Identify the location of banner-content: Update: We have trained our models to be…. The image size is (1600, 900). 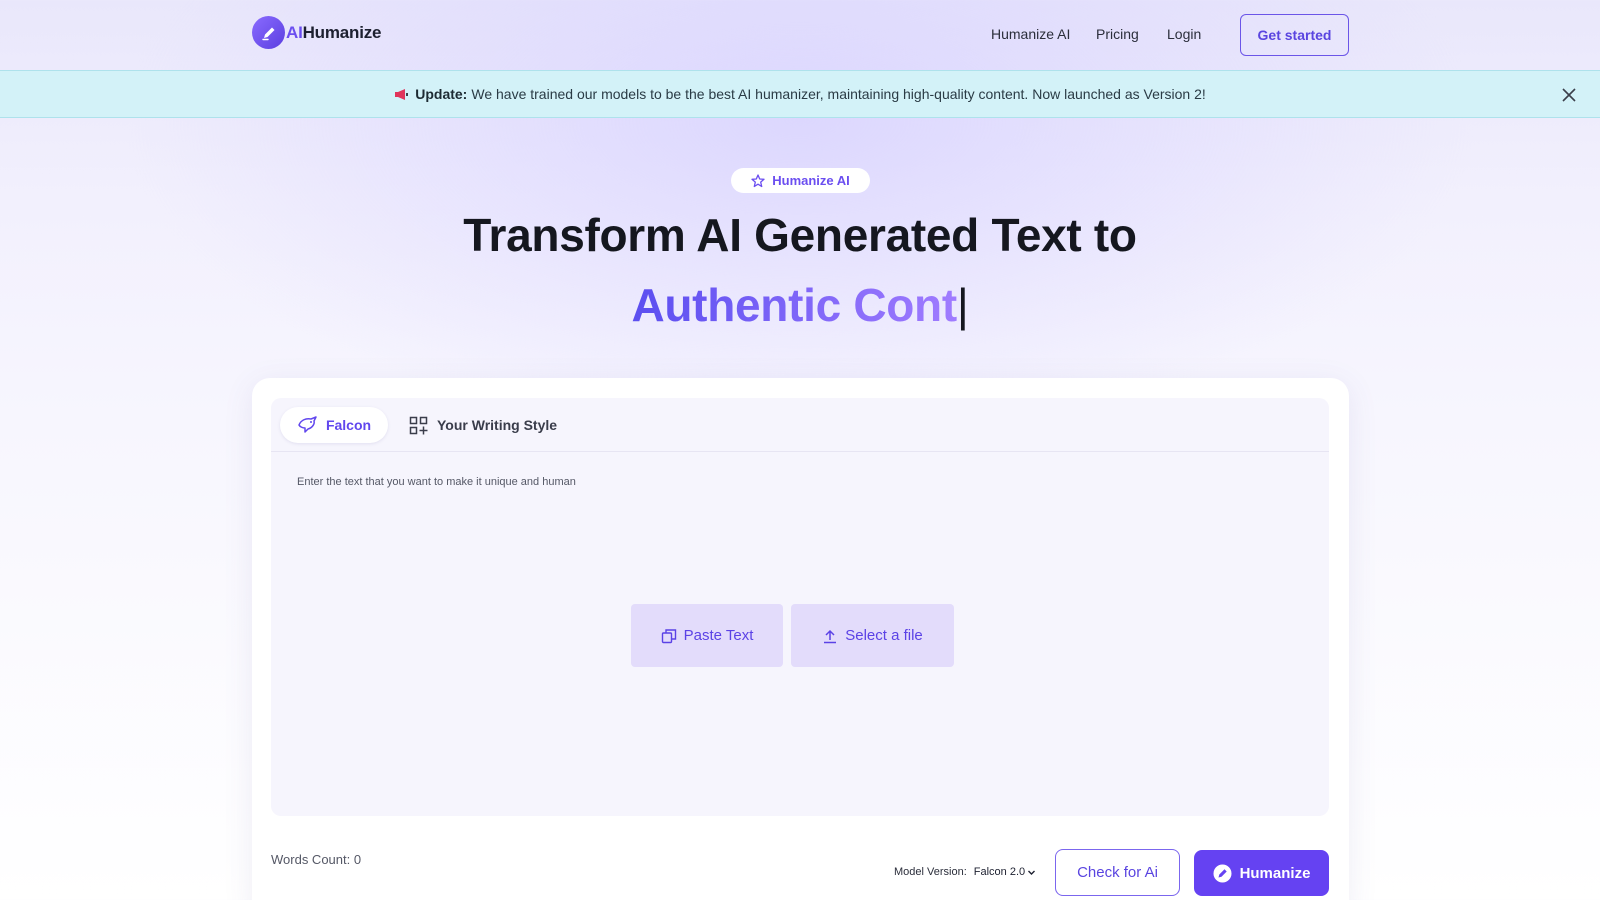
(800, 94).